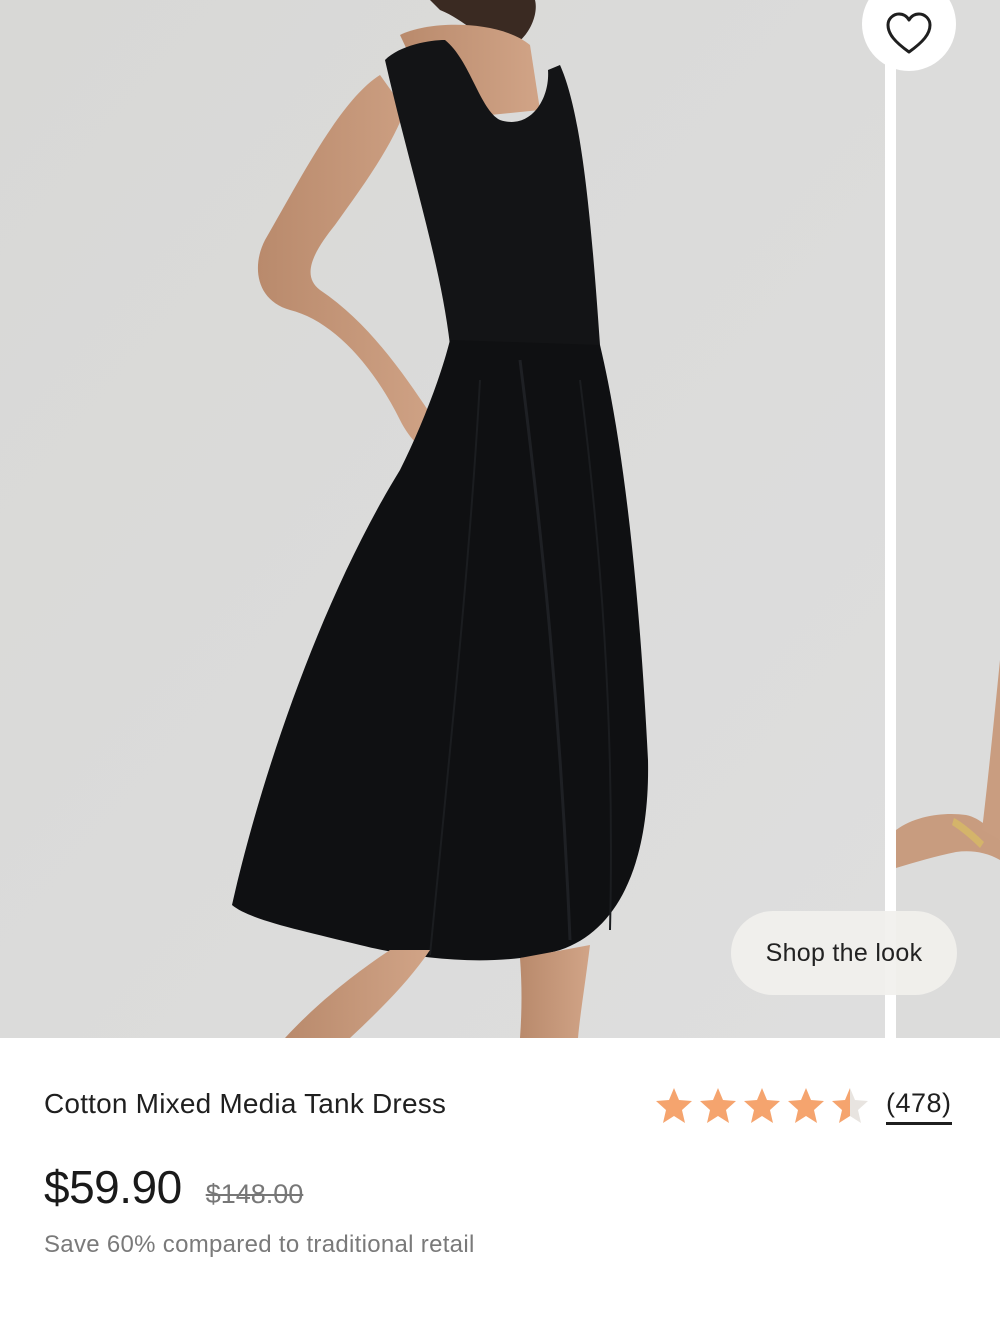 The height and width of the screenshot is (1333, 1000). I want to click on product-rating: (478), so click(803, 1106).